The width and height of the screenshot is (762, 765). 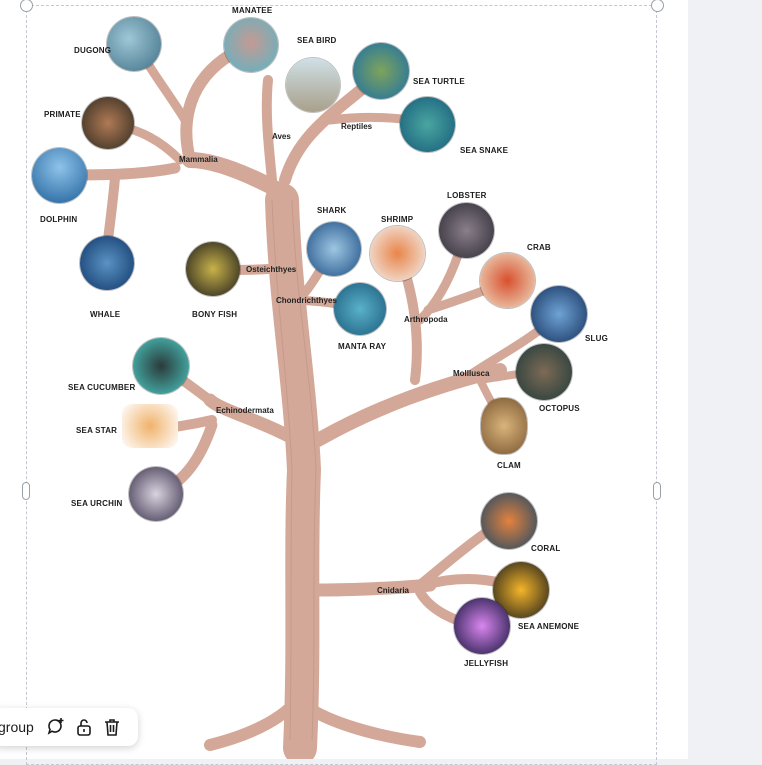 What do you see at coordinates (84, 727) in the screenshot?
I see `unlock-icon` at bounding box center [84, 727].